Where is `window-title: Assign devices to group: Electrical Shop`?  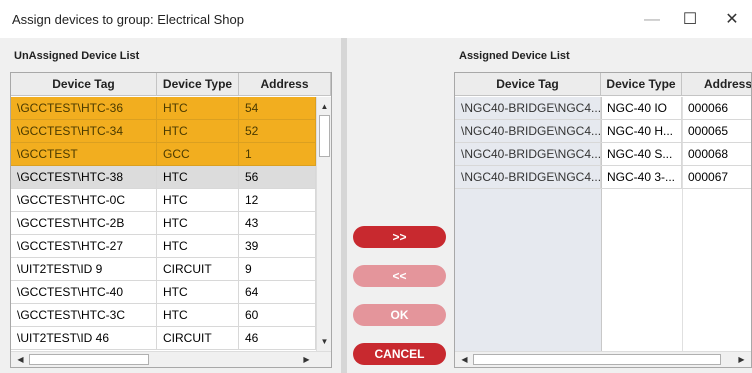
window-title: Assign devices to group: Electrical Shop is located at coordinates (128, 19).